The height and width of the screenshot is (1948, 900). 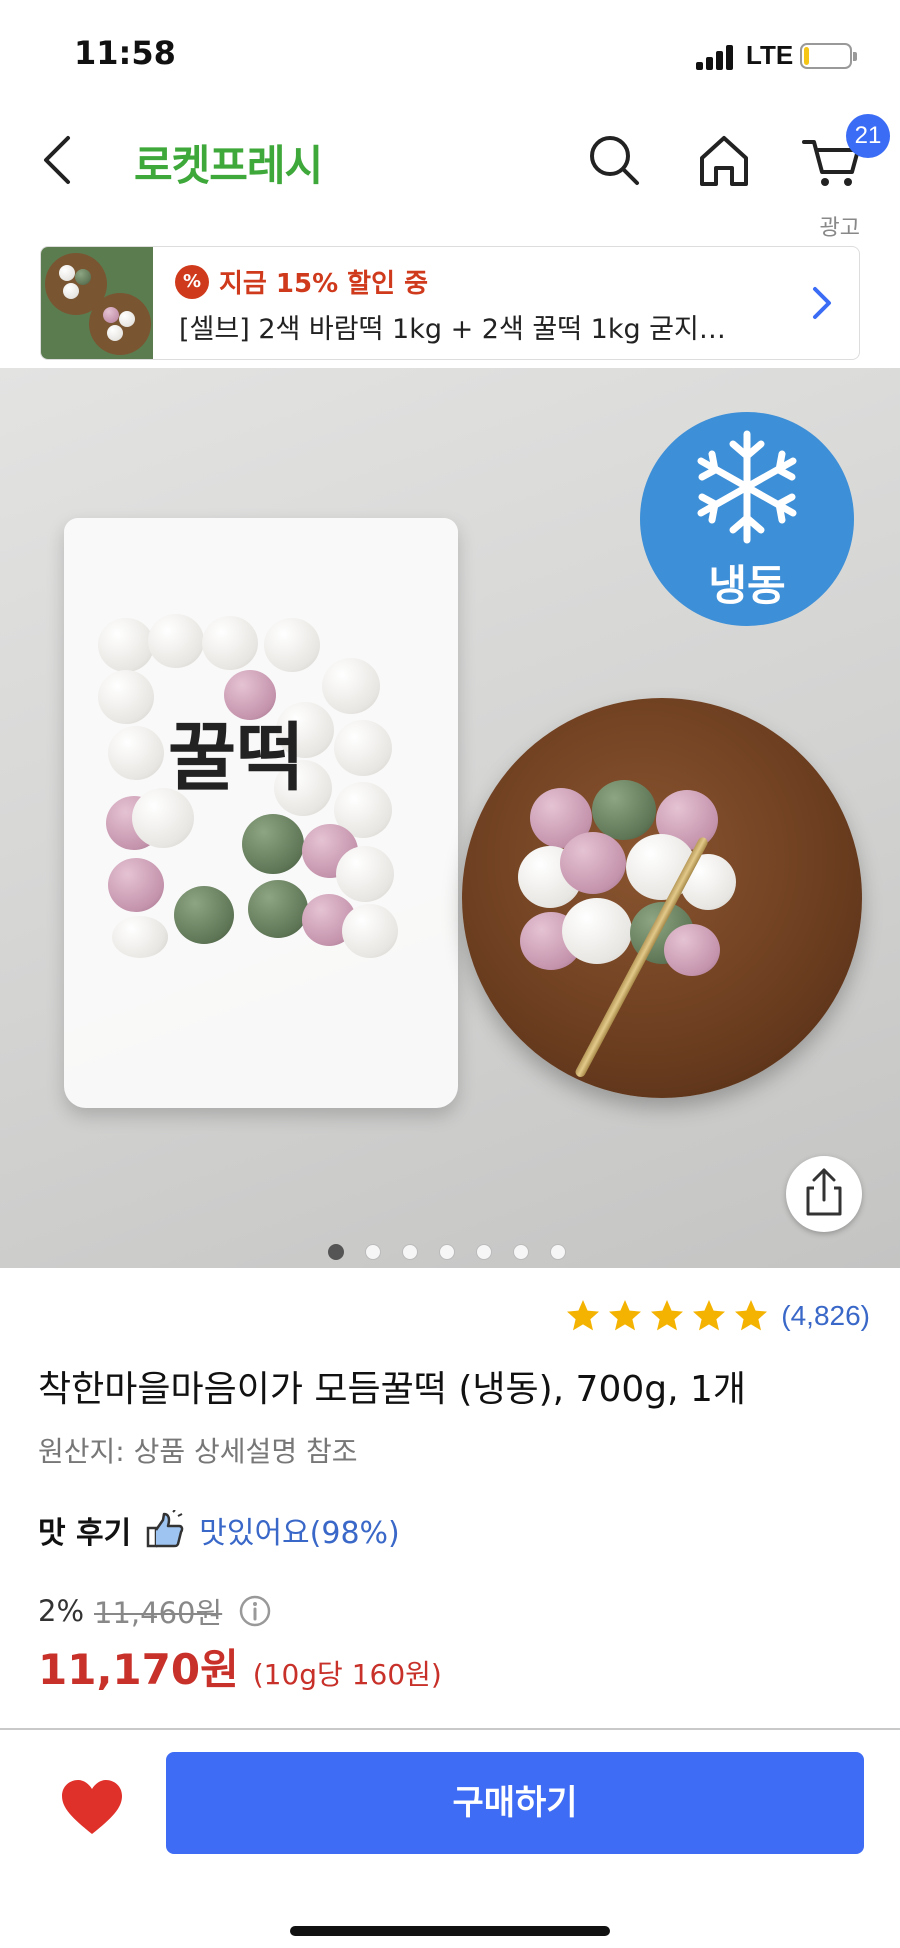 I want to click on heart-icon, so click(x=92, y=1807).